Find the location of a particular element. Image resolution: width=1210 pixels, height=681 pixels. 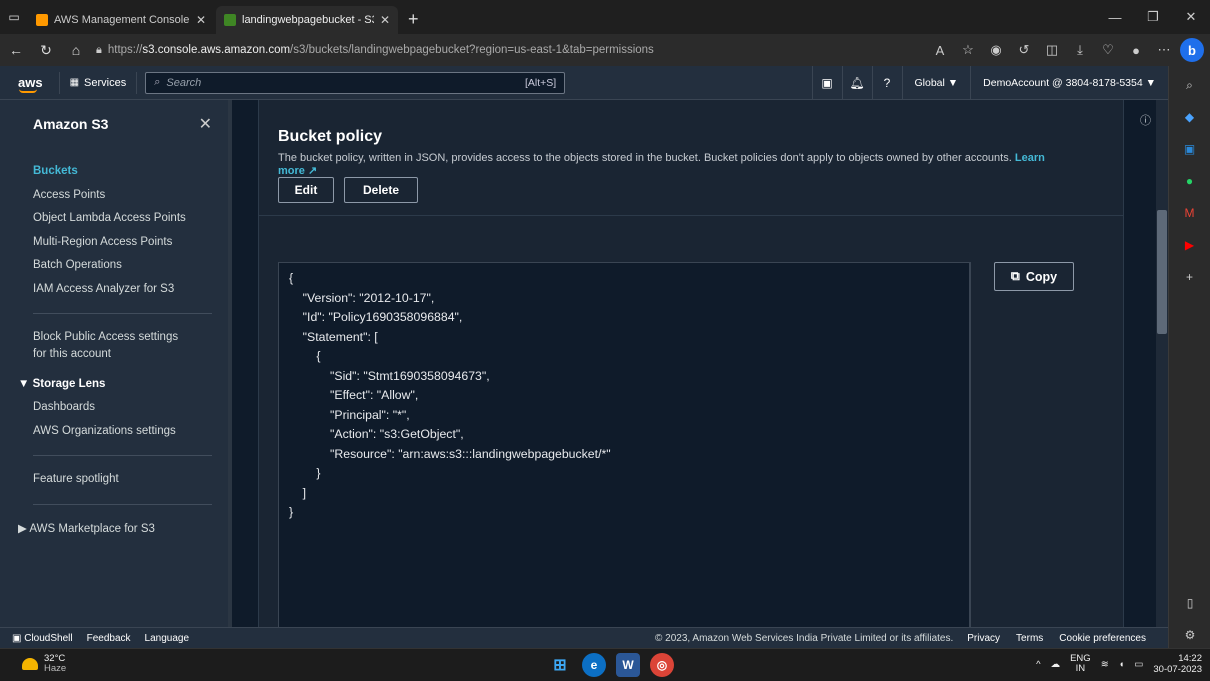

hide-sidebar-icon: ▯ is located at coordinates (1190, 603).